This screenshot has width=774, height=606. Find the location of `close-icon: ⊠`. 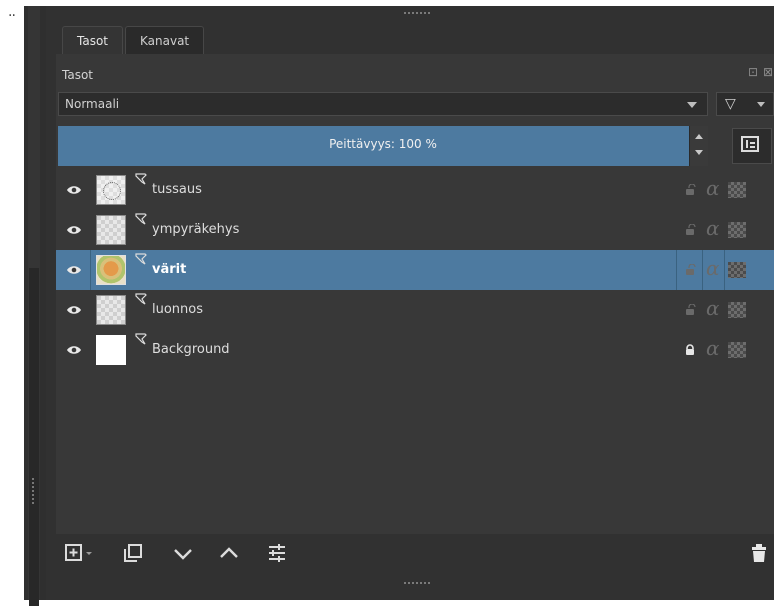

close-icon: ⊠ is located at coordinates (768, 72).